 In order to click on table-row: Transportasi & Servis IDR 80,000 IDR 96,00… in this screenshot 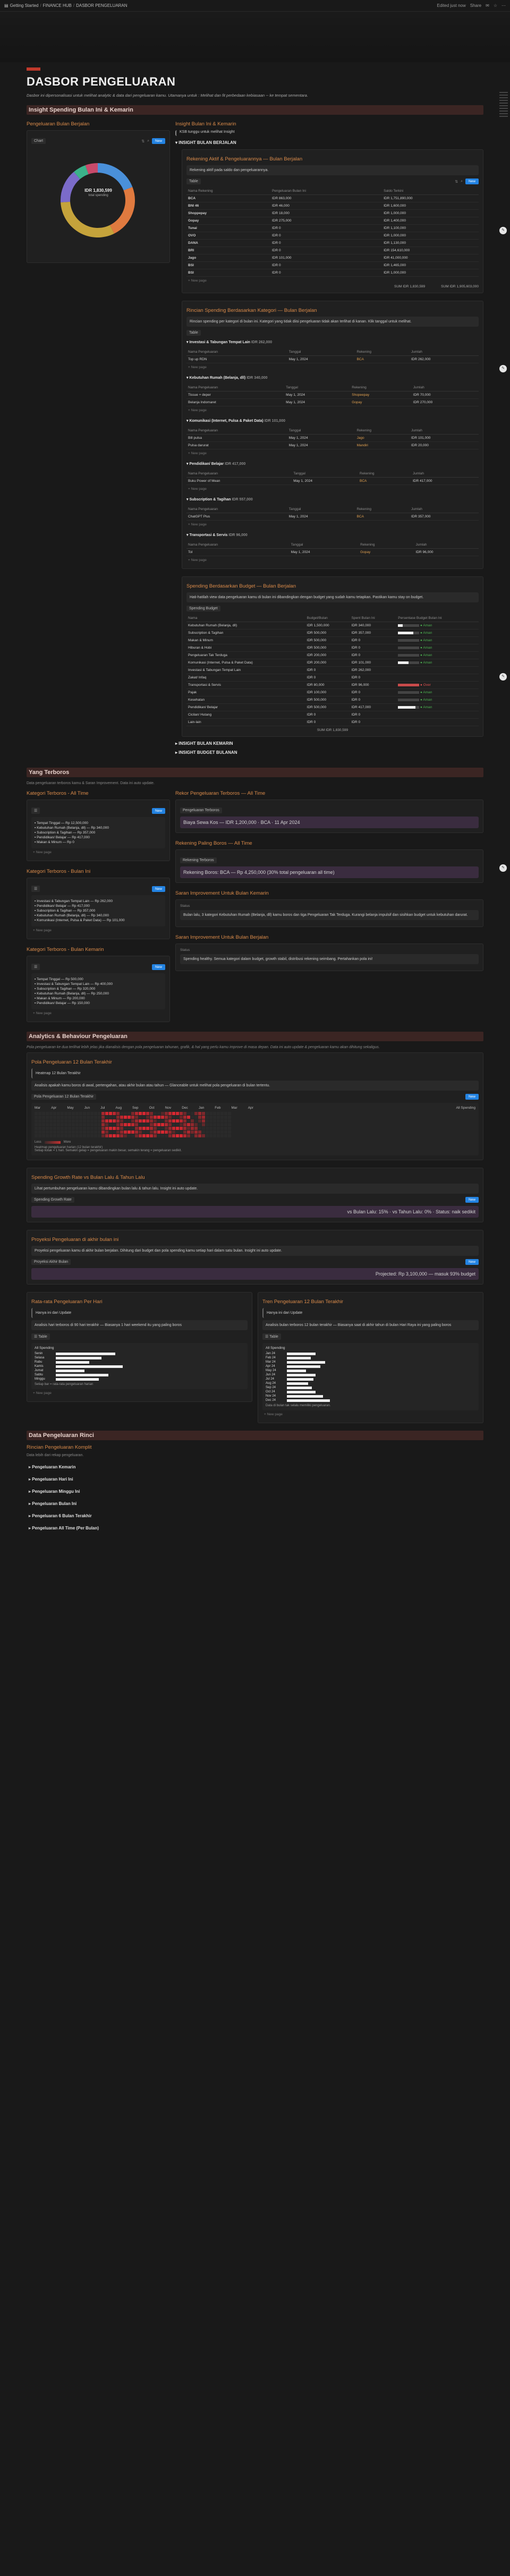, I will do `click(332, 685)`.